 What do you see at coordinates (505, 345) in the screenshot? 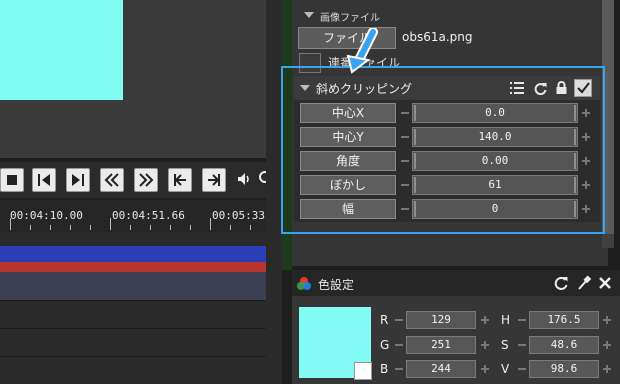
I see `channel-label-s: S` at bounding box center [505, 345].